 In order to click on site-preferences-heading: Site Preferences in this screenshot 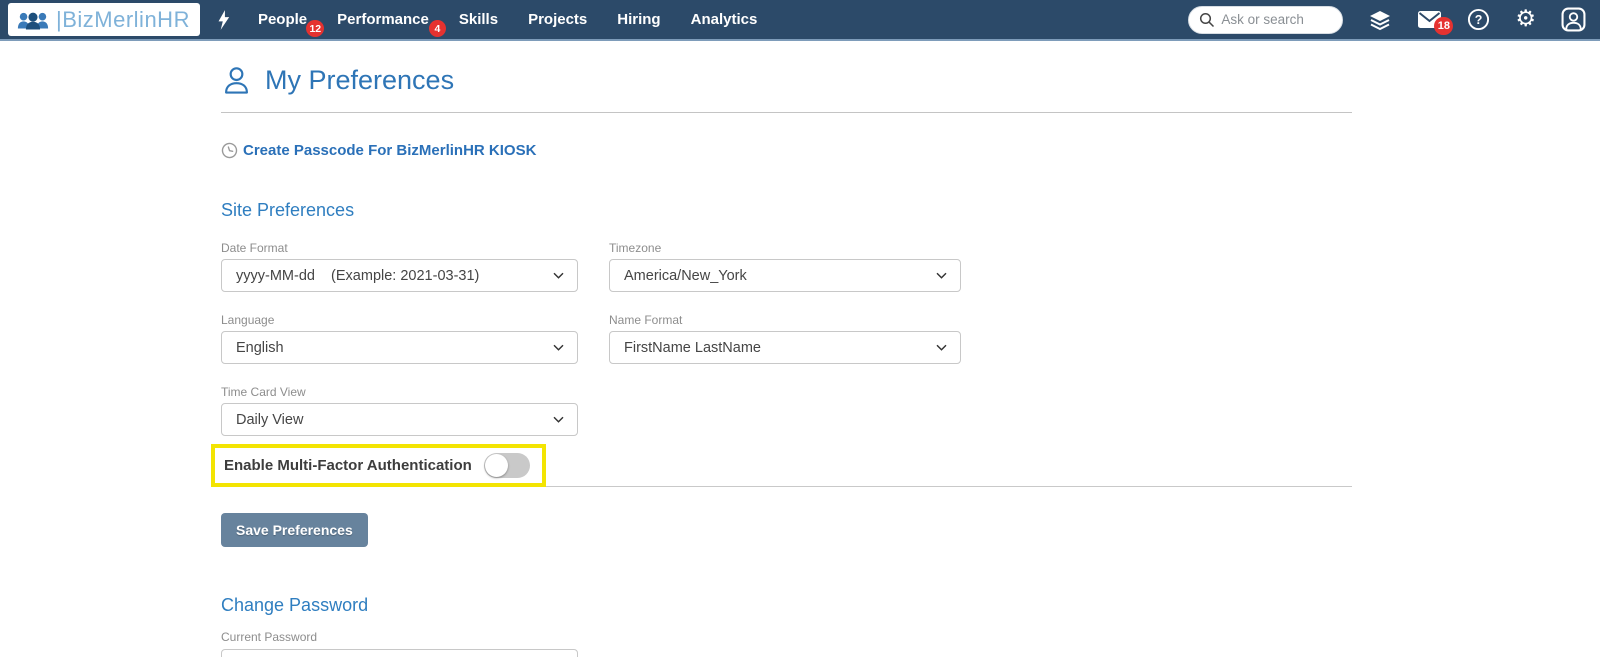, I will do `click(288, 210)`.